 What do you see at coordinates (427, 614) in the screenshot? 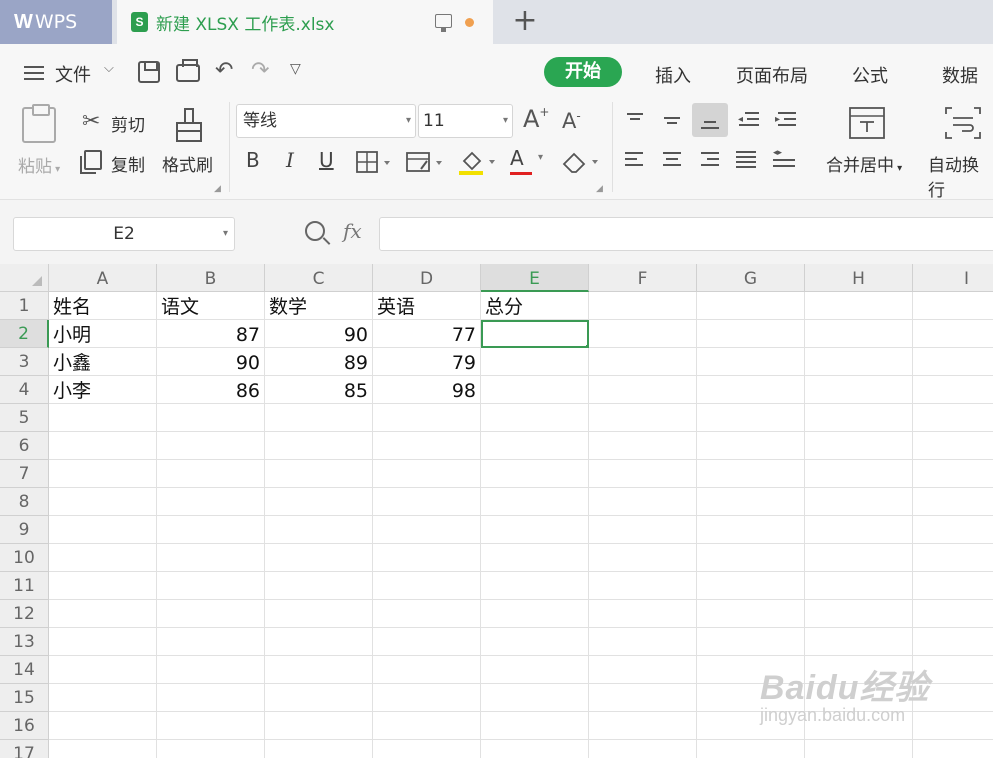
I see `cell-d12` at bounding box center [427, 614].